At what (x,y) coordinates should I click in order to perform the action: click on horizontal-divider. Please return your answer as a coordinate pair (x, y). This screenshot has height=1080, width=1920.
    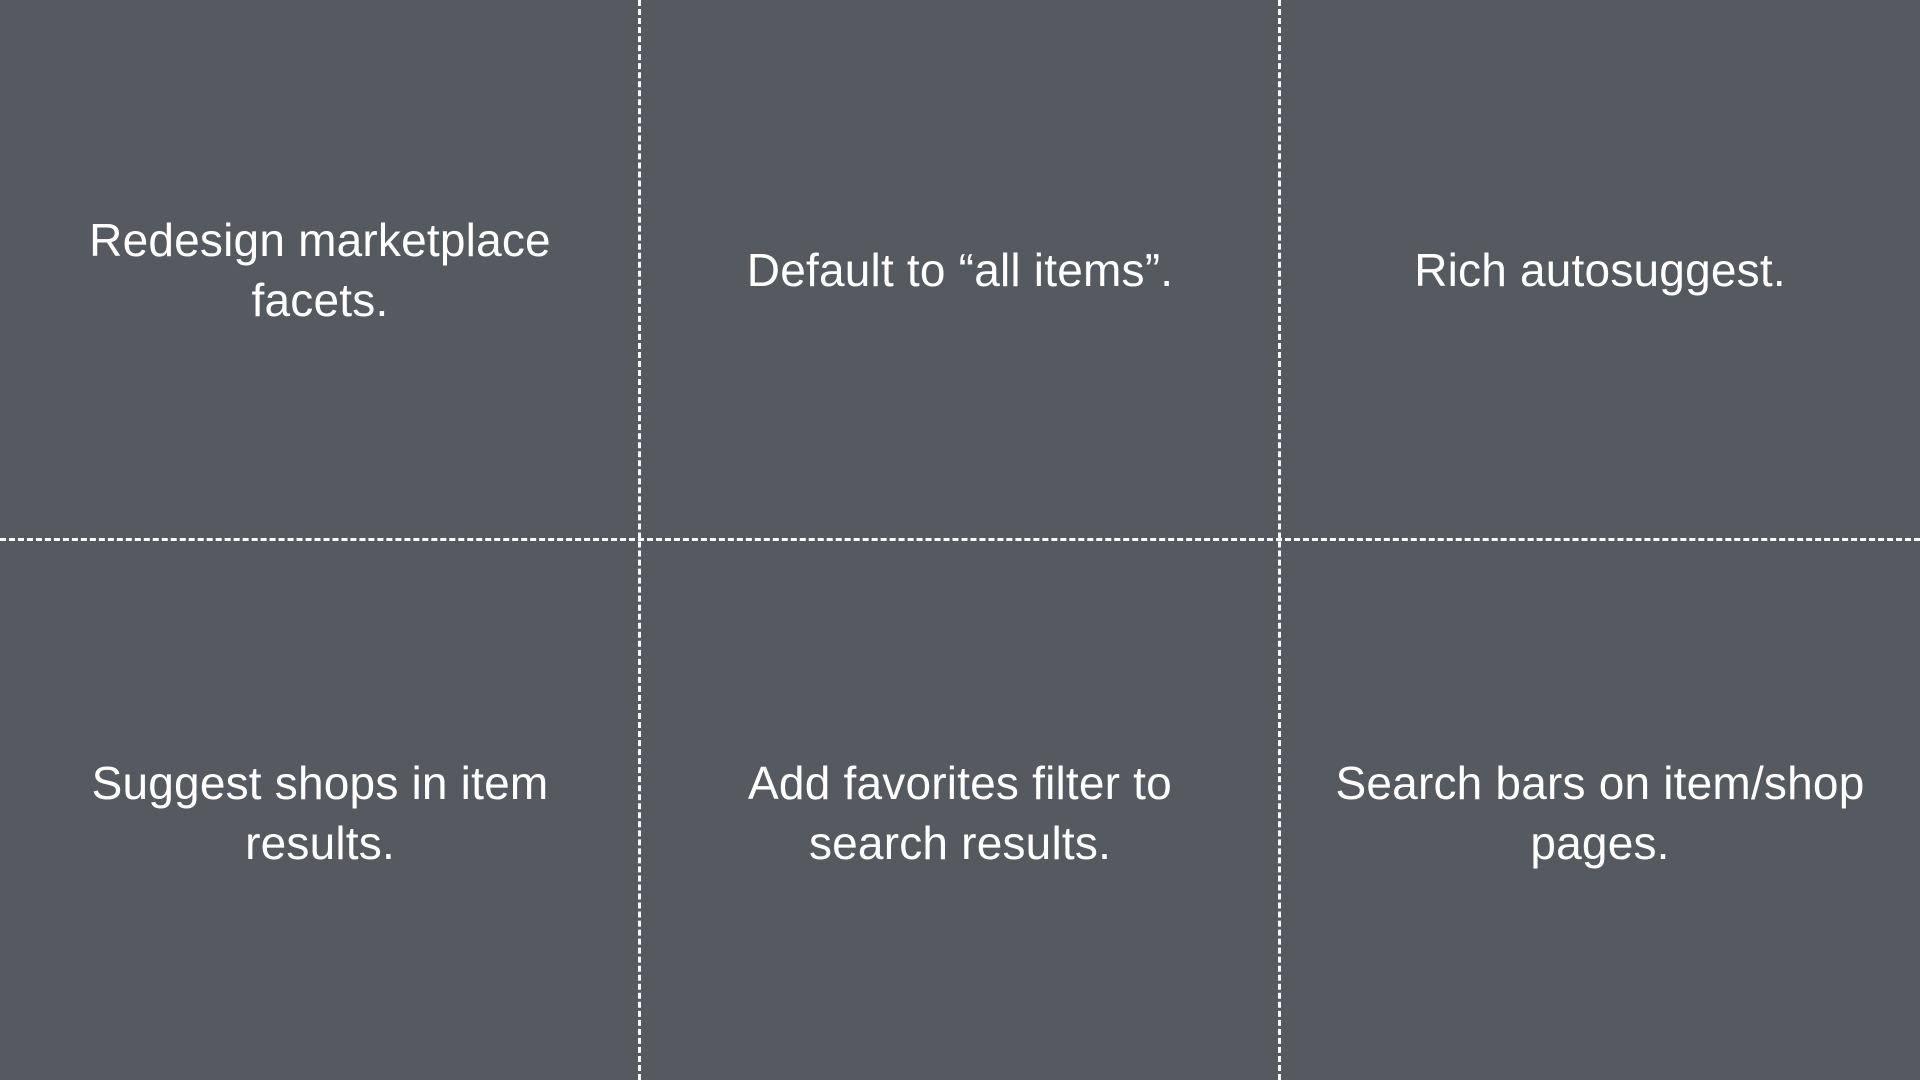
    Looking at the image, I should click on (960, 539).